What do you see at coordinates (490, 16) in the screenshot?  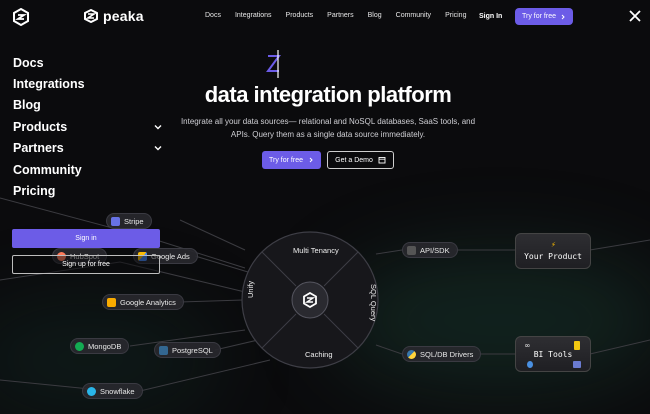 I see `nav-sign-in-link: Sign In` at bounding box center [490, 16].